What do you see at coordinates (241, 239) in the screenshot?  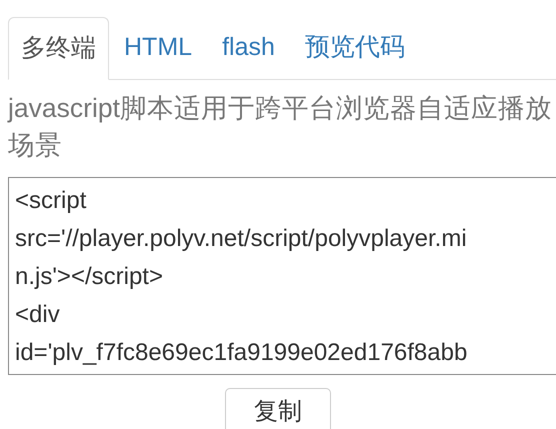 I see `code-line: src='//player.polyv.net/script/polyvplayer.mi` at bounding box center [241, 239].